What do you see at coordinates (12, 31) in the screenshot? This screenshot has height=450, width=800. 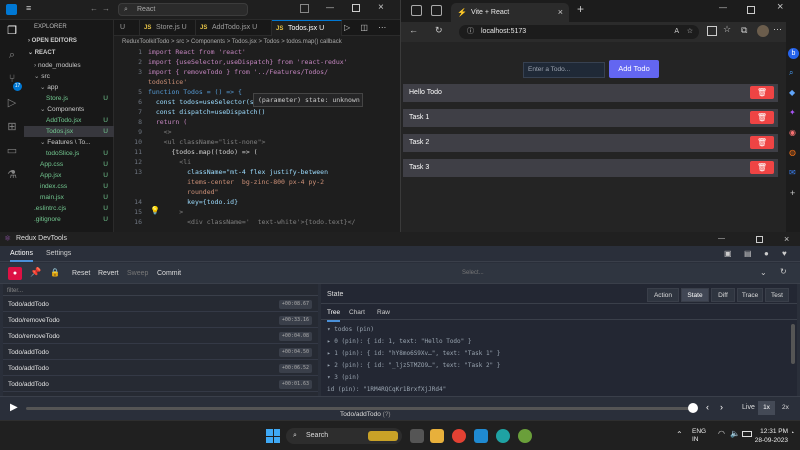 I see `explorer-icon: ❐` at bounding box center [12, 31].